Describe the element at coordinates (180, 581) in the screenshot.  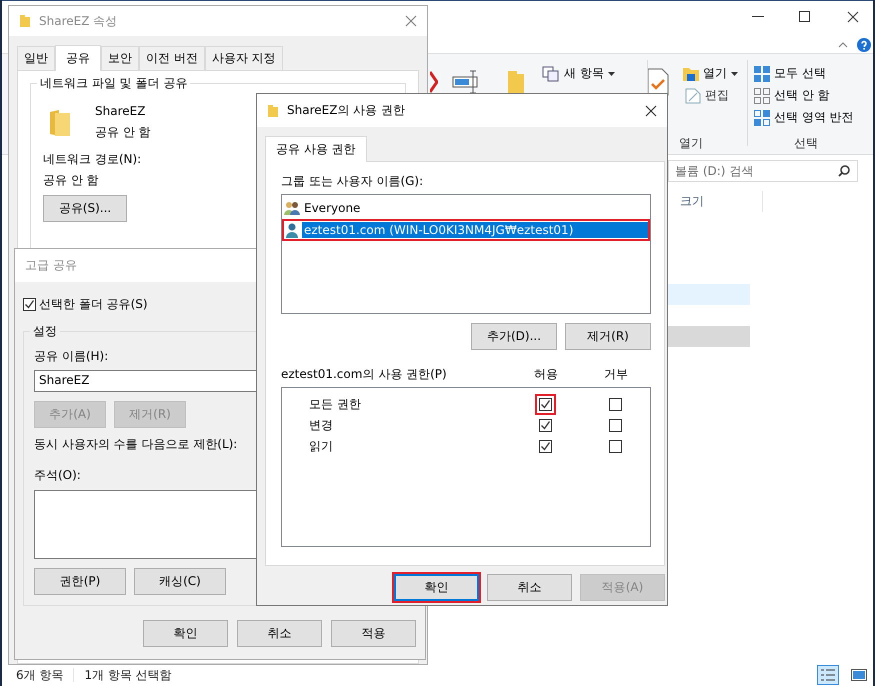
I see `button: 캐싱(C)` at that location.